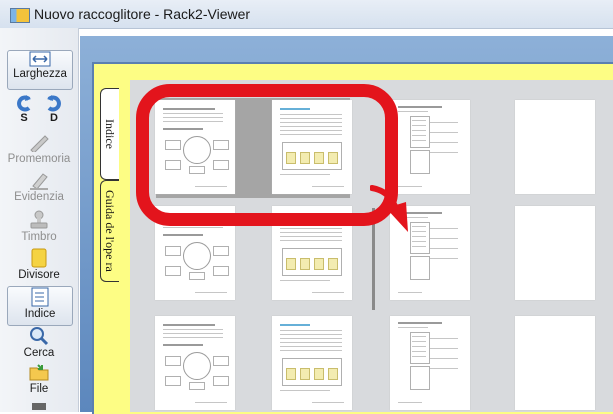 Image resolution: width=613 pixels, height=414 pixels. Describe the element at coordinates (40, 314) in the screenshot. I see `indice-label: Indice` at that location.